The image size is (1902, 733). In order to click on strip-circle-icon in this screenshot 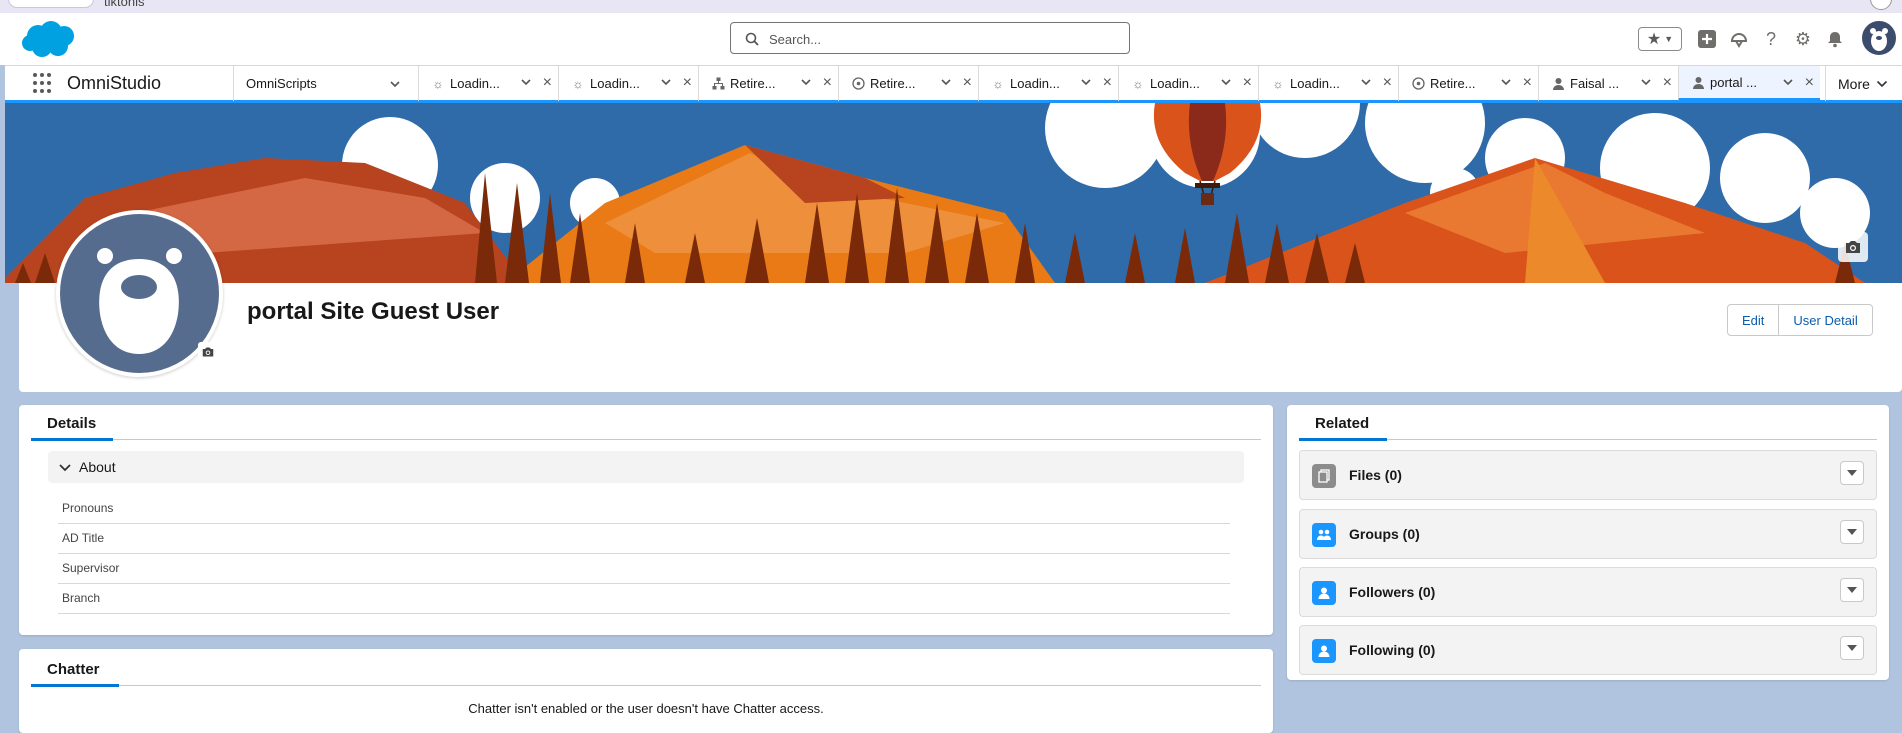, I will do `click(1881, 5)`.